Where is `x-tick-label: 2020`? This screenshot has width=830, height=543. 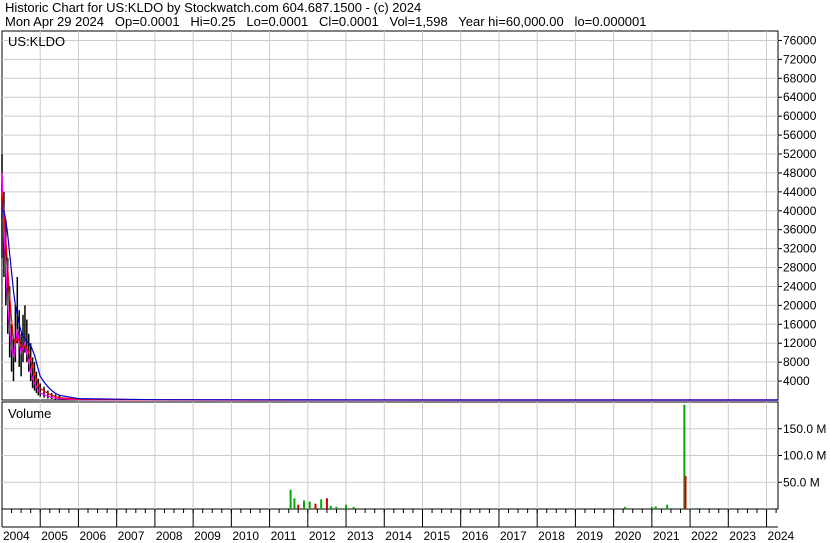 x-tick-label: 2020 is located at coordinates (628, 536).